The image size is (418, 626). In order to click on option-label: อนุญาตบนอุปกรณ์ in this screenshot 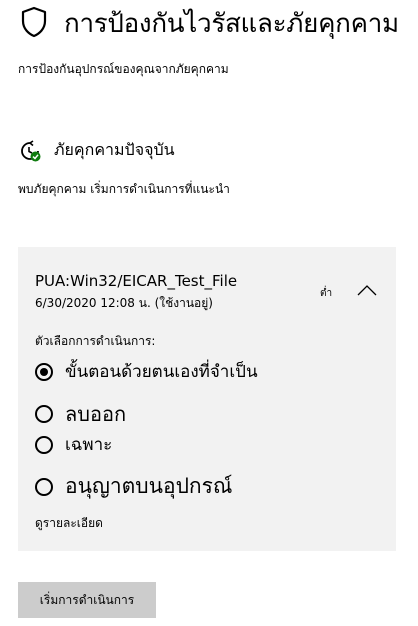, I will do `click(149, 486)`.